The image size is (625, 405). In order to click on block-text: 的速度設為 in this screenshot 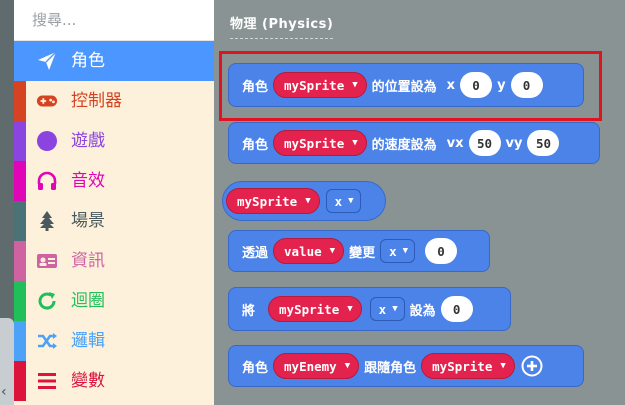, I will do `click(404, 145)`.